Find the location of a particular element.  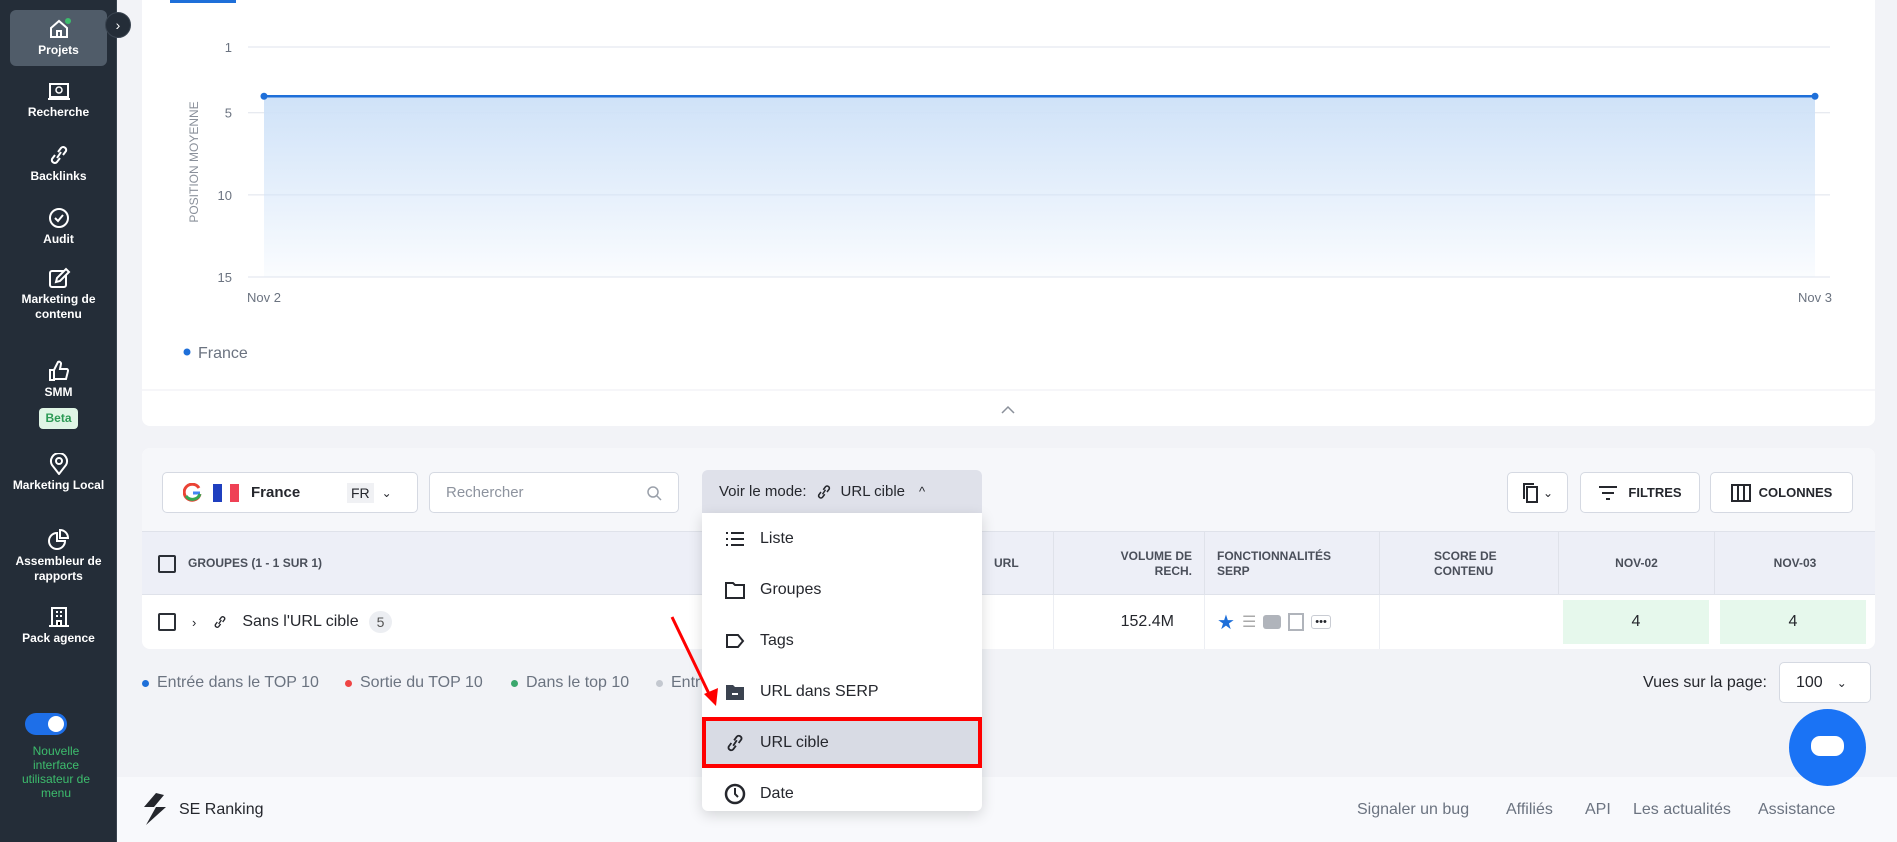

y-tick-label: 5 is located at coordinates (228, 113).